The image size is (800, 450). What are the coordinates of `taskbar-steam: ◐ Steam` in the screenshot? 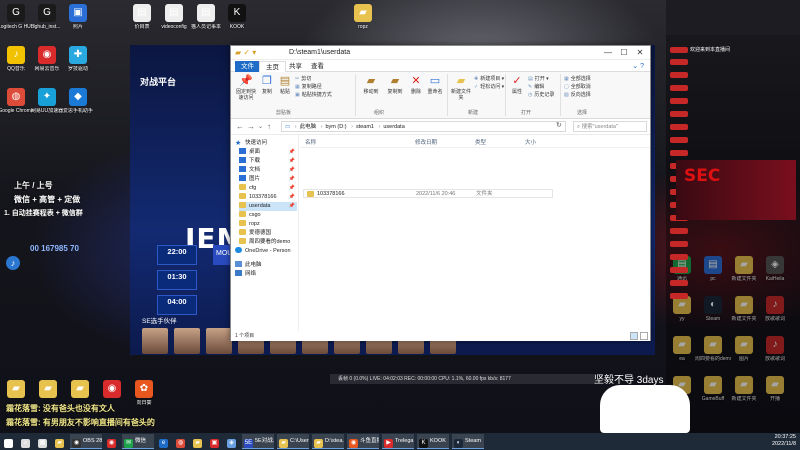 It's located at (468, 441).